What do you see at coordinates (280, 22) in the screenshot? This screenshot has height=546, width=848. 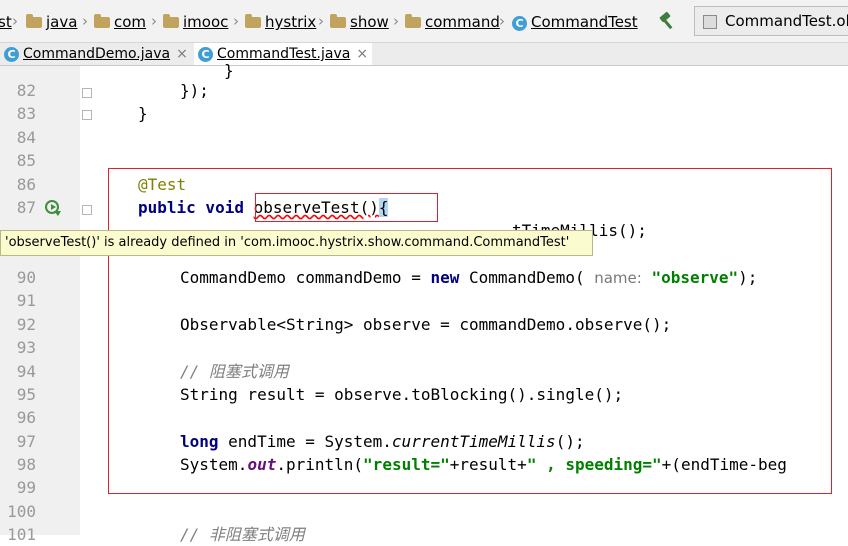 I see `breadcrumb-item-hystrix: hystrix` at bounding box center [280, 22].